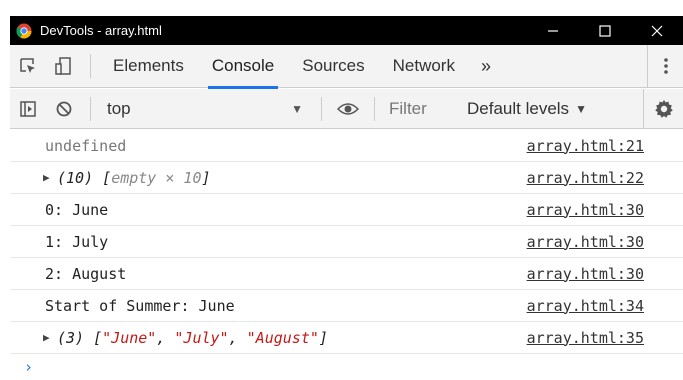 This screenshot has height=380, width=683. I want to click on device-toolbar-icon, so click(64, 66).